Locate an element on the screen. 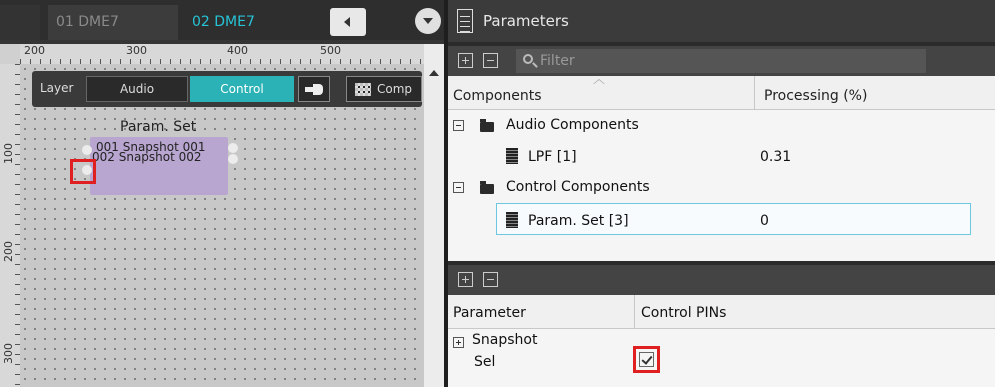 Image resolution: width=995 pixels, height=387 pixels. collapse-audio-icon is located at coordinates (458, 125).